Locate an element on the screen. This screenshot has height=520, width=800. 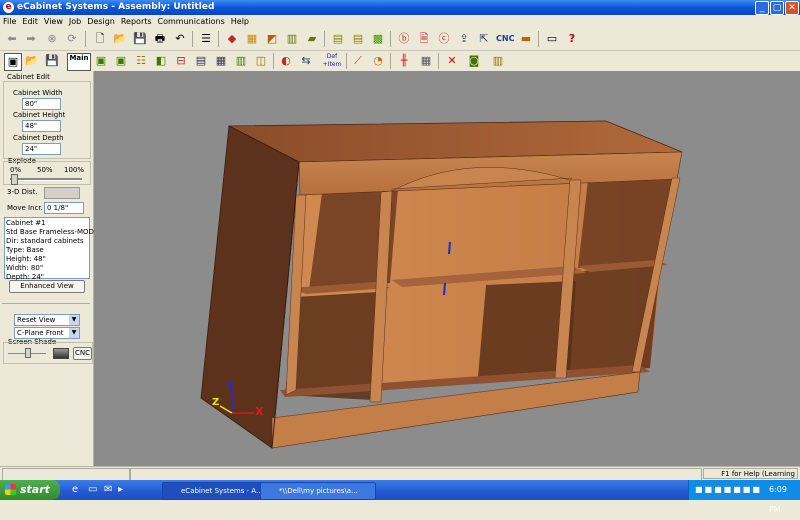
cnc-button: CNC is located at coordinates (82, 353).